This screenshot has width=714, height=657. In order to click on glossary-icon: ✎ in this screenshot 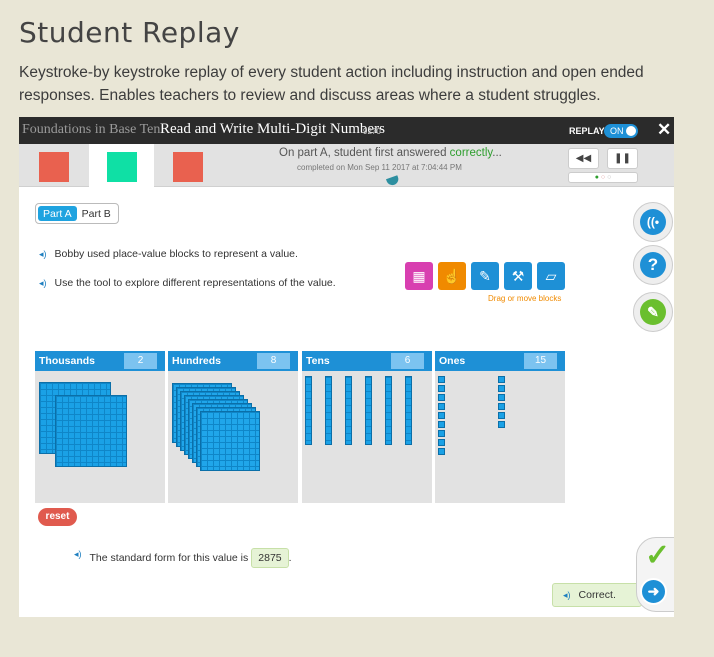, I will do `click(653, 312)`.